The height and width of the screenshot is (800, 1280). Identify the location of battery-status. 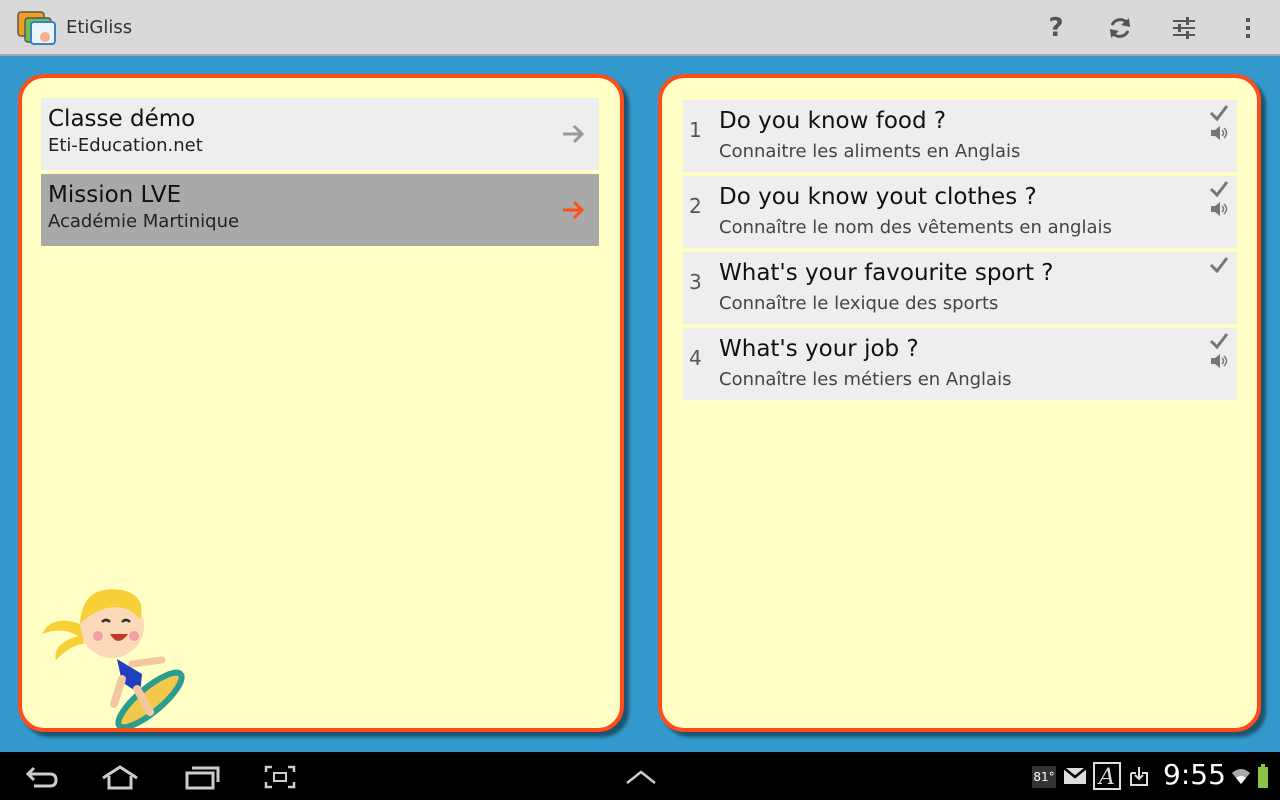
(1263, 776).